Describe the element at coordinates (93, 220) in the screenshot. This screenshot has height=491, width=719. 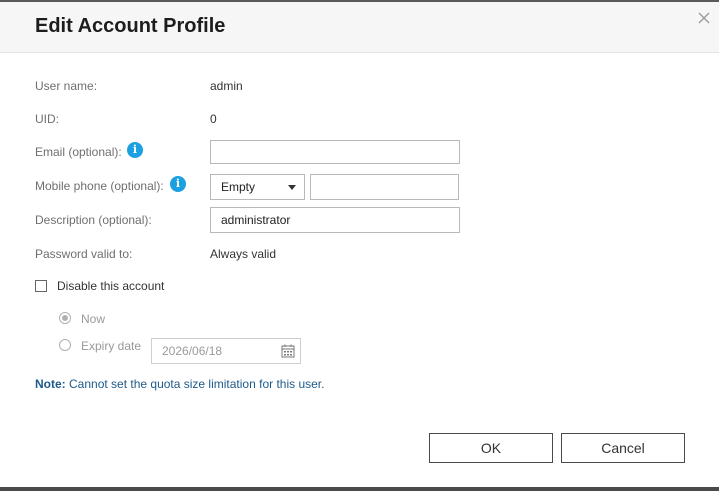
I see `description-label: Description (optional):` at that location.